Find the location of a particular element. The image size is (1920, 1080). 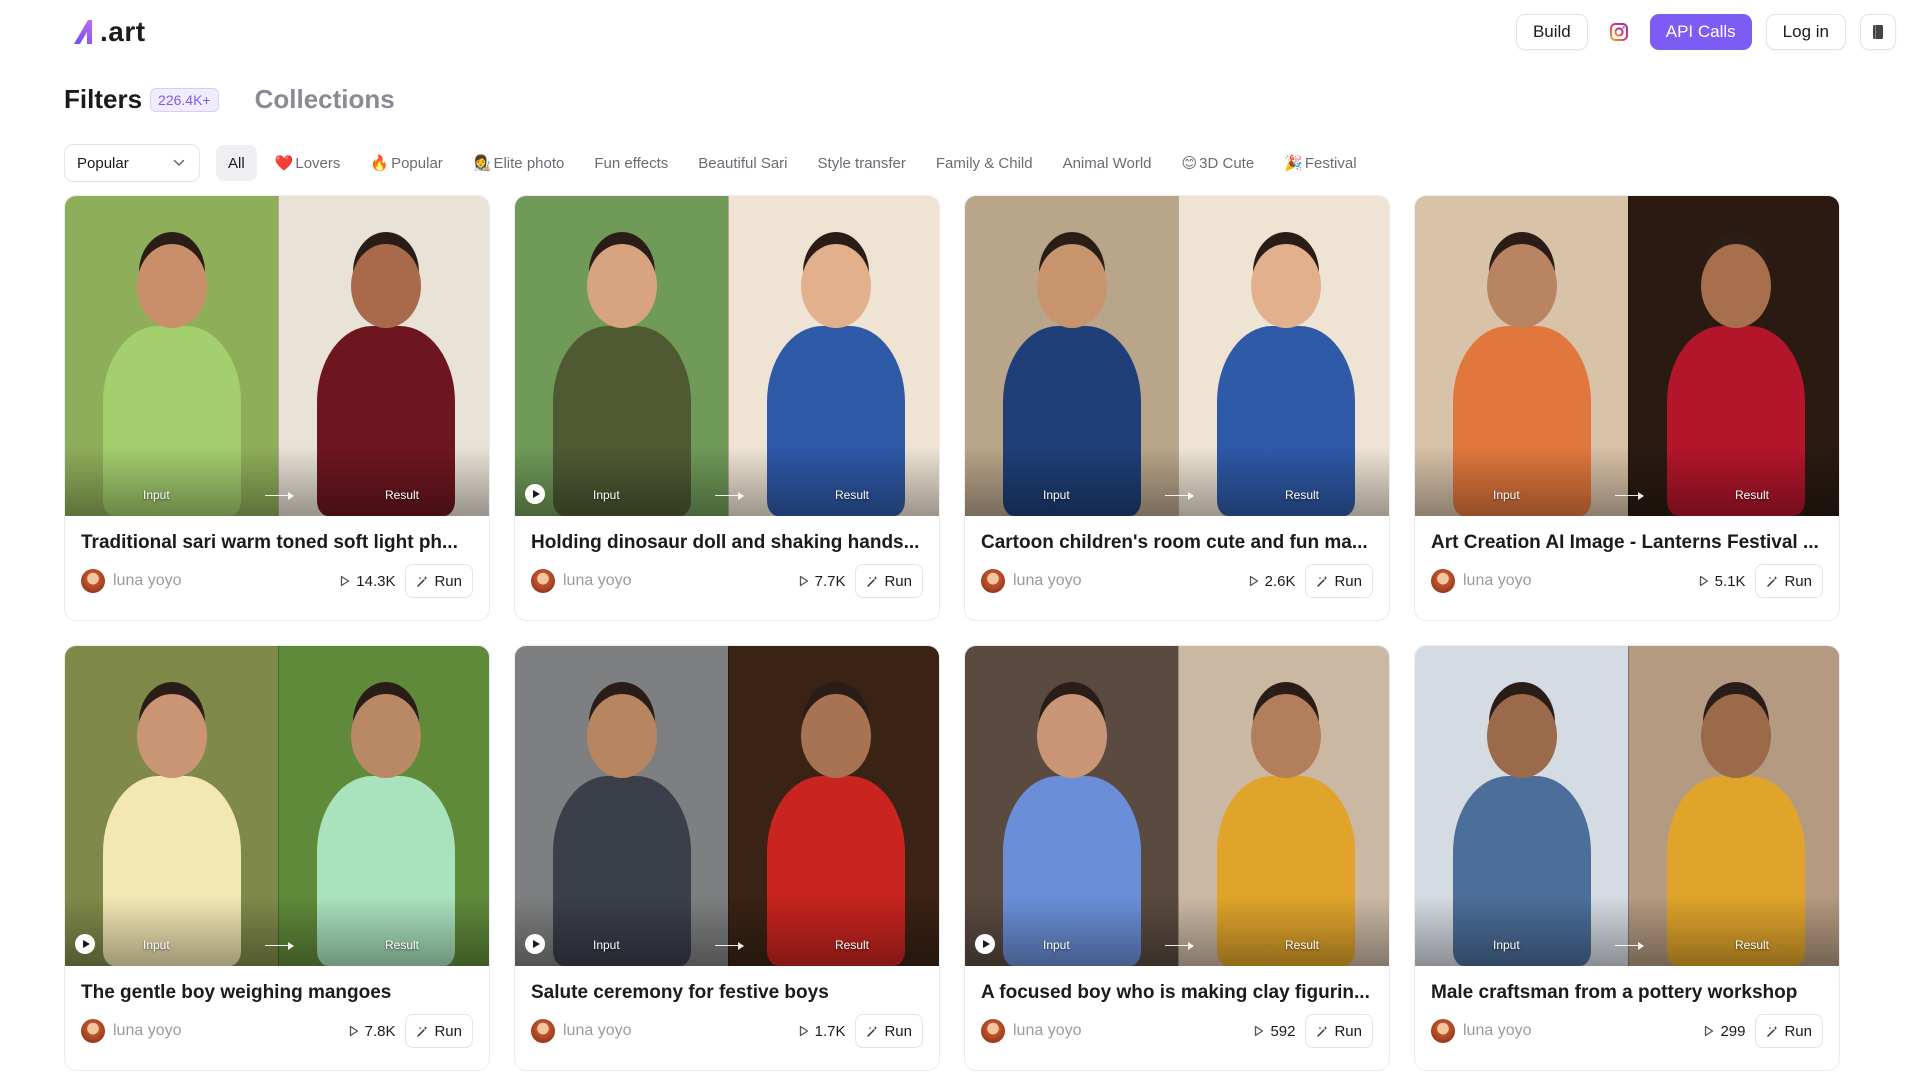

category-chip: Beautiful Sari is located at coordinates (742, 163).